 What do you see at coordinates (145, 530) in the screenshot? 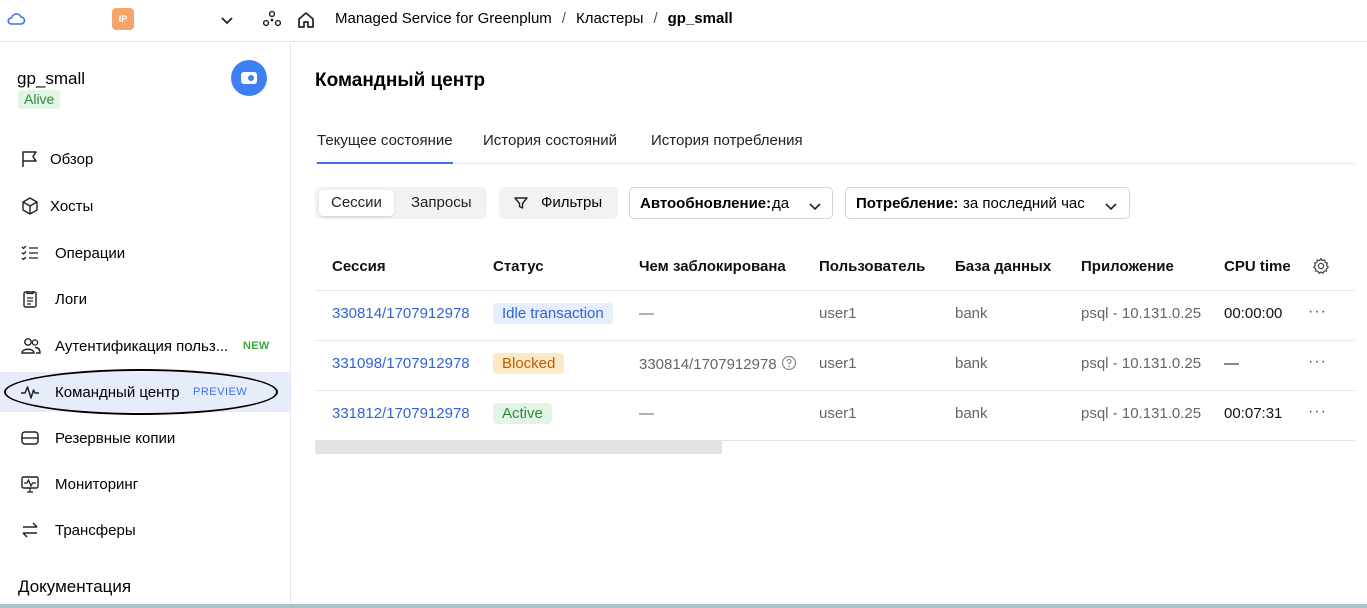
I see `sidebar-item-transfers: Трансферы` at bounding box center [145, 530].